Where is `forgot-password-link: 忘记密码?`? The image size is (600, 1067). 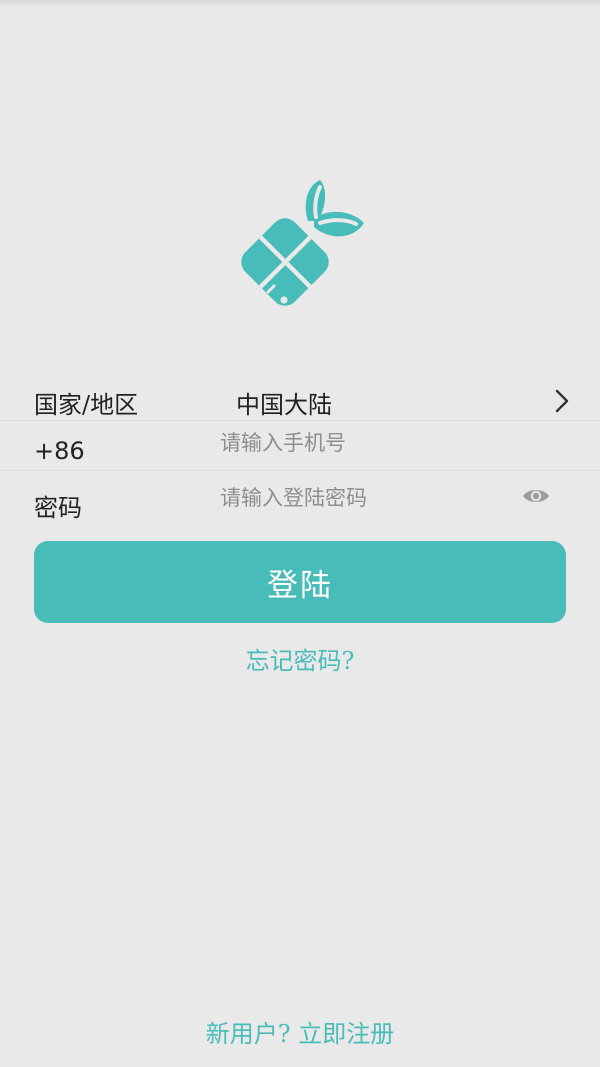 forgot-password-link: 忘记密码? is located at coordinates (300, 658).